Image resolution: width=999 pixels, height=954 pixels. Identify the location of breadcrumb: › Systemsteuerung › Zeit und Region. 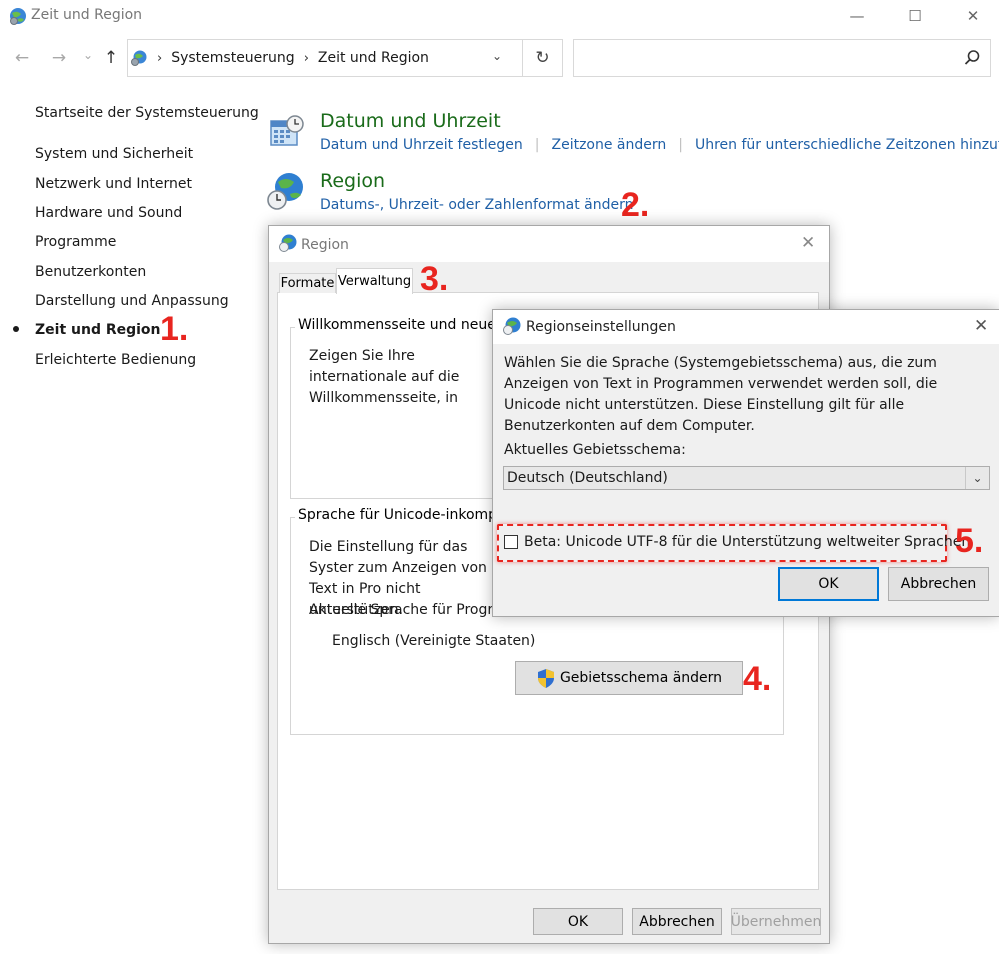
(279, 58).